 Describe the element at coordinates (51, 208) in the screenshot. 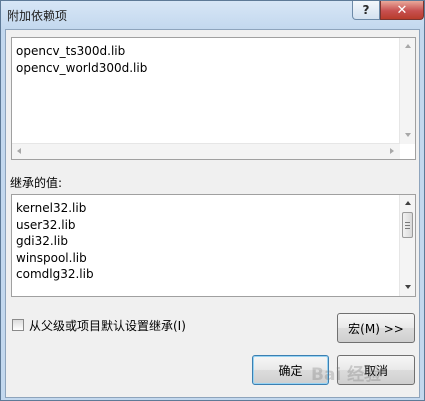

I see `inherited-item: kernel32.lib` at that location.